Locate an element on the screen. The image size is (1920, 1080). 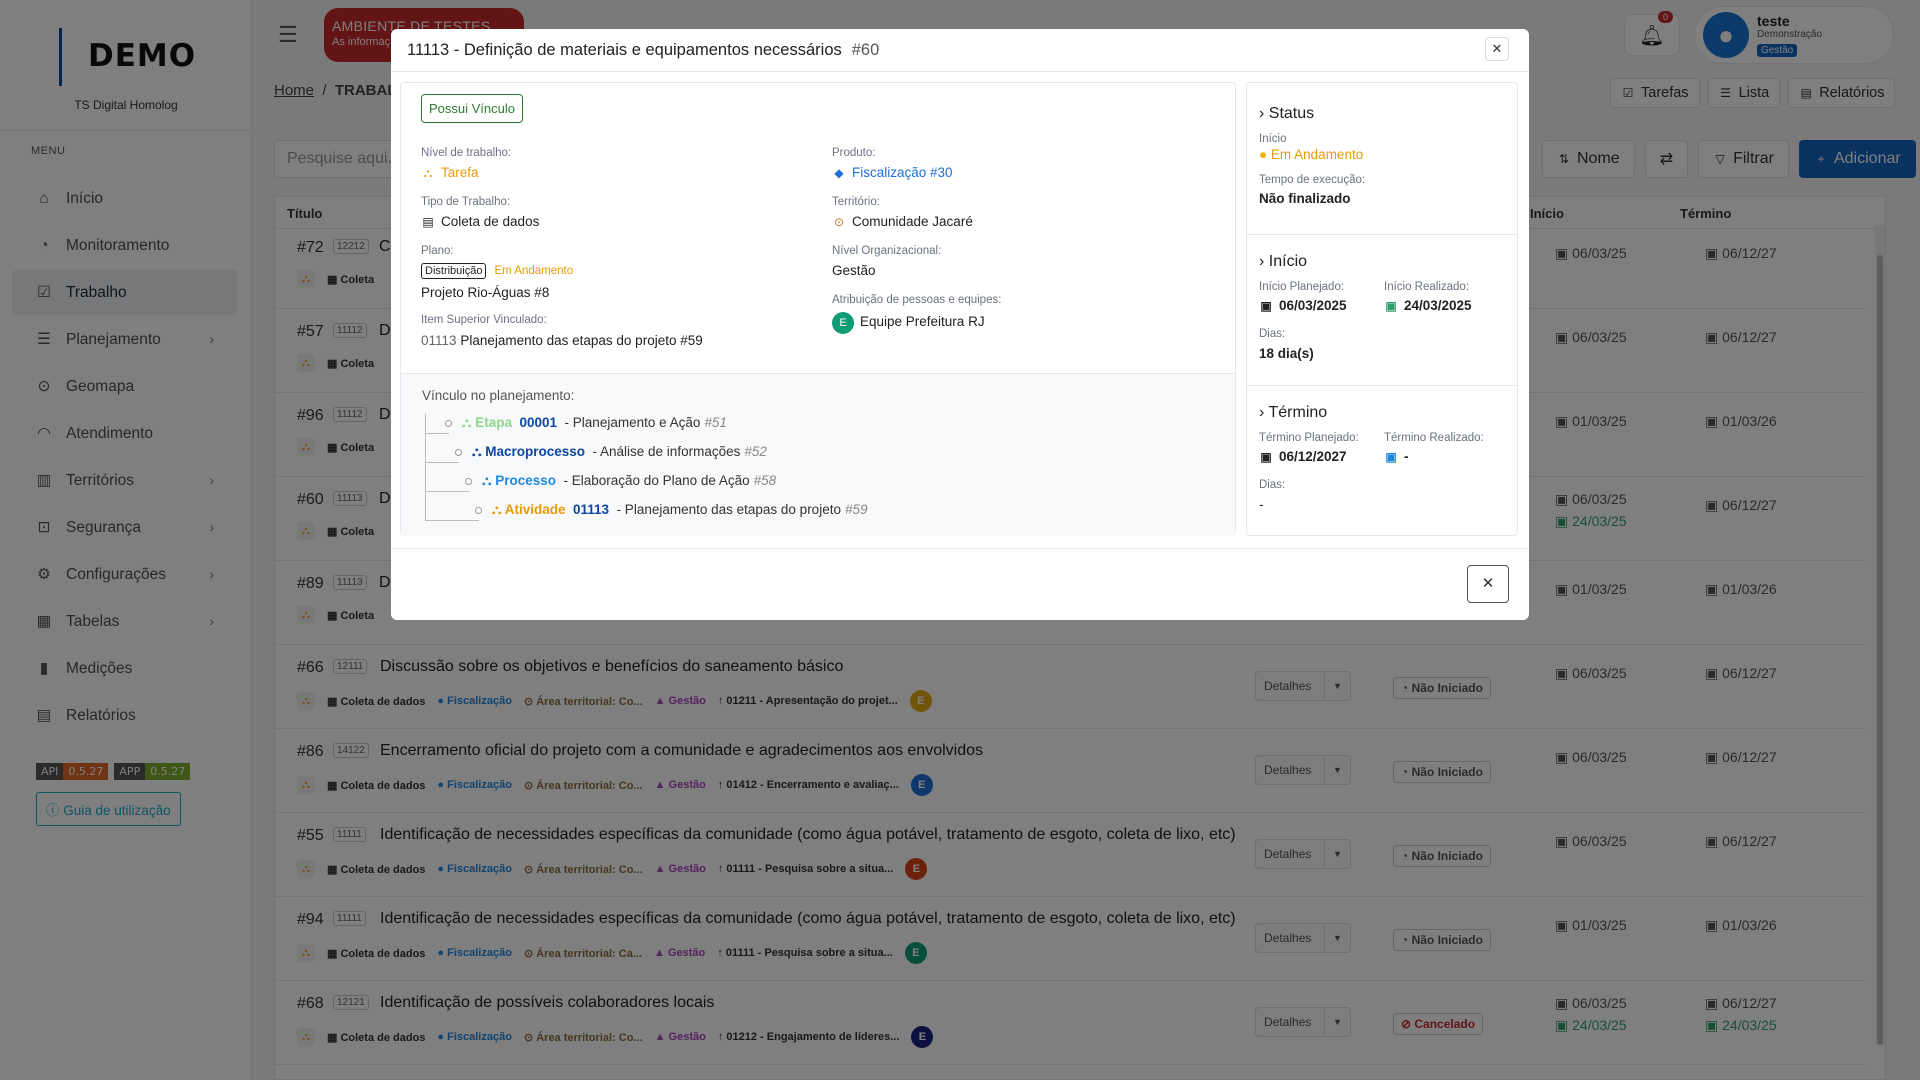
start-realized-text: 24/03/2025 is located at coordinates (1438, 305).